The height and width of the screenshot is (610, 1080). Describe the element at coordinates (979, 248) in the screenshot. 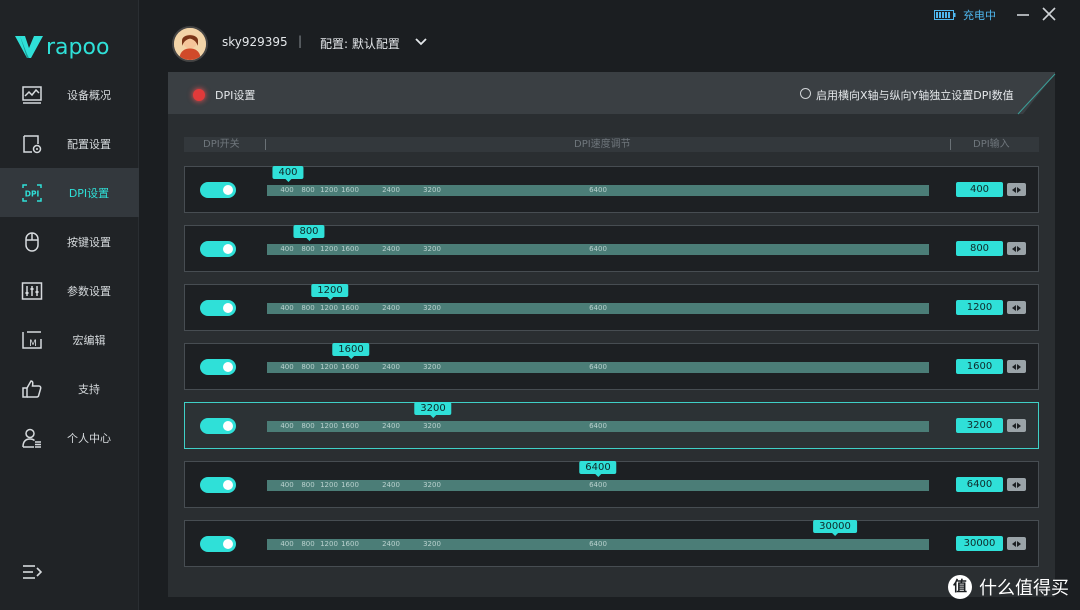

I see `dpi-value-input: 800` at that location.